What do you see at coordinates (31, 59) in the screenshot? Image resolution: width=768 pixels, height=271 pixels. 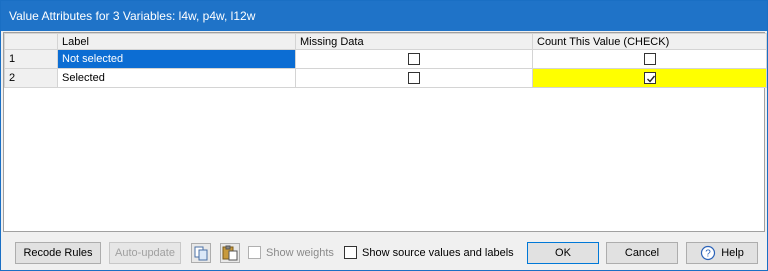 I see `row-number: 1` at bounding box center [31, 59].